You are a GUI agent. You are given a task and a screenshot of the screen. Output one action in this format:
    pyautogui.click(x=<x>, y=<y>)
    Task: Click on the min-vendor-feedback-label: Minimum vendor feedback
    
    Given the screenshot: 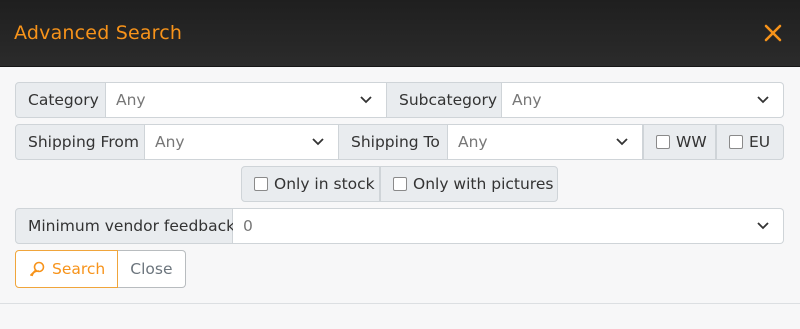 What is the action you would take?
    pyautogui.click(x=125, y=226)
    